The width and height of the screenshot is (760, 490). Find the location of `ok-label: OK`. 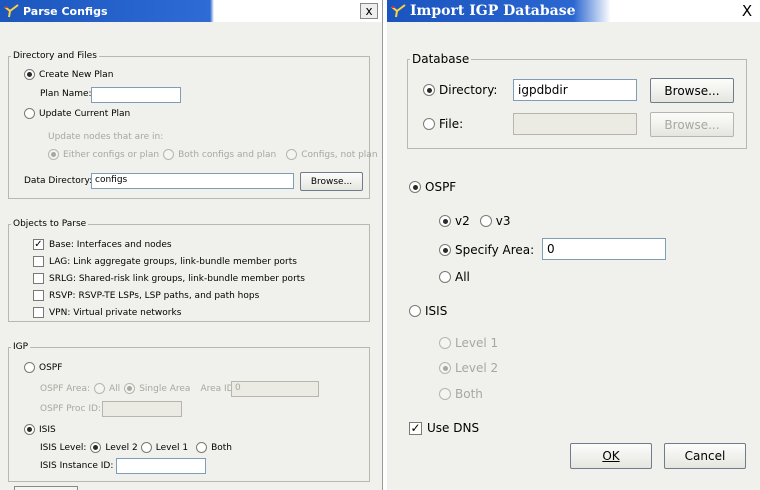

ok-label: OK is located at coordinates (611, 456).